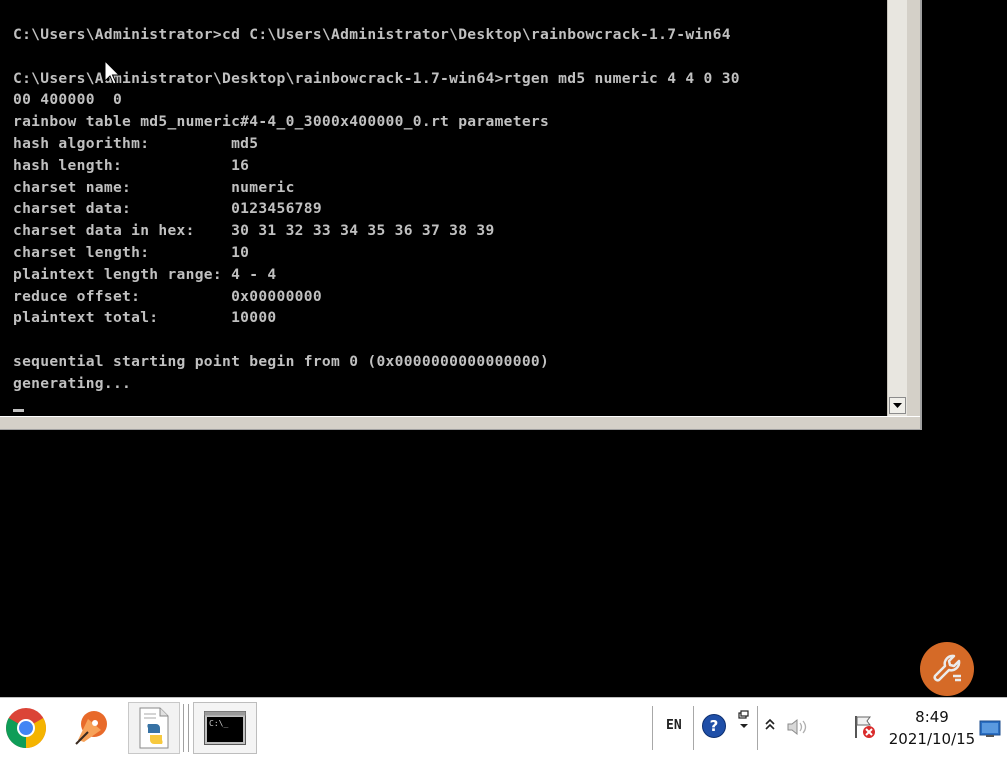 The image size is (1007, 757). What do you see at coordinates (990, 729) in the screenshot?
I see `show-desktop-icon` at bounding box center [990, 729].